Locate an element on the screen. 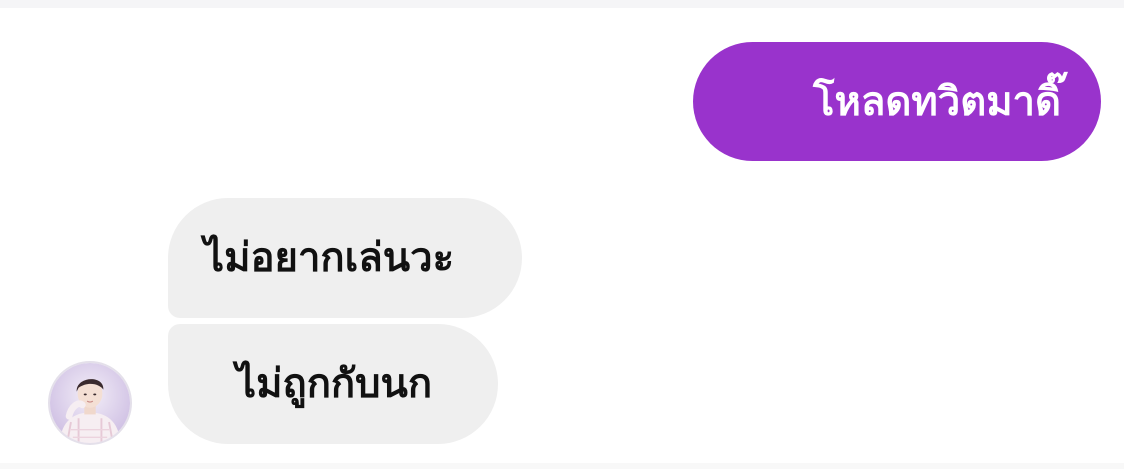 The image size is (1124, 469). incoming-message-bubble: ไม่อยากเล่นวะ is located at coordinates (345, 258).